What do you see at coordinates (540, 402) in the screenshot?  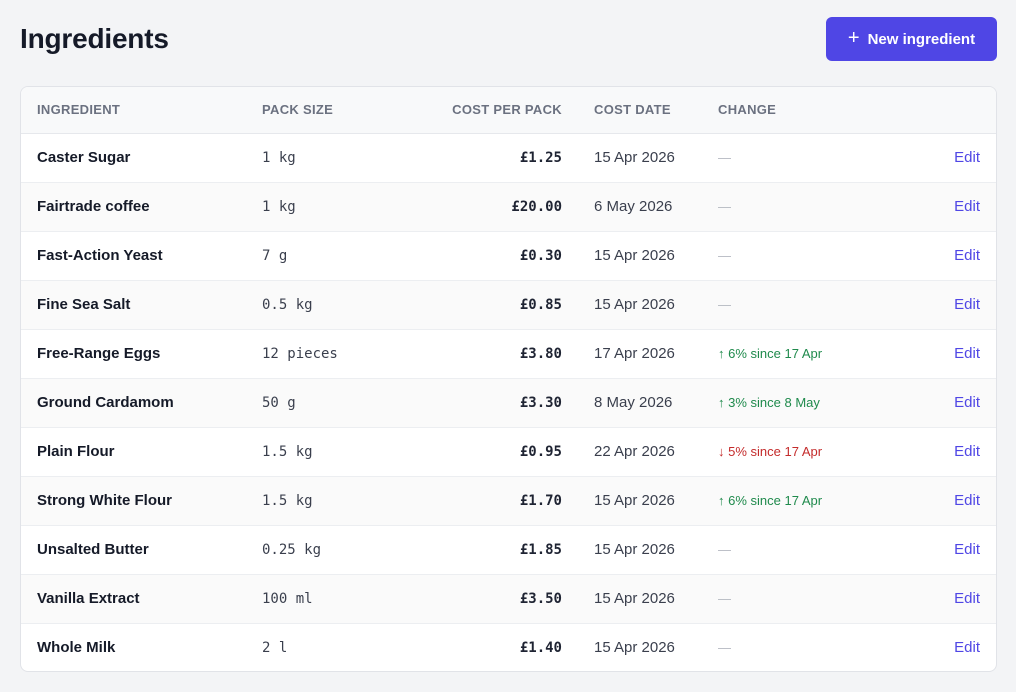 I see `cost-per-pack: £3.30` at bounding box center [540, 402].